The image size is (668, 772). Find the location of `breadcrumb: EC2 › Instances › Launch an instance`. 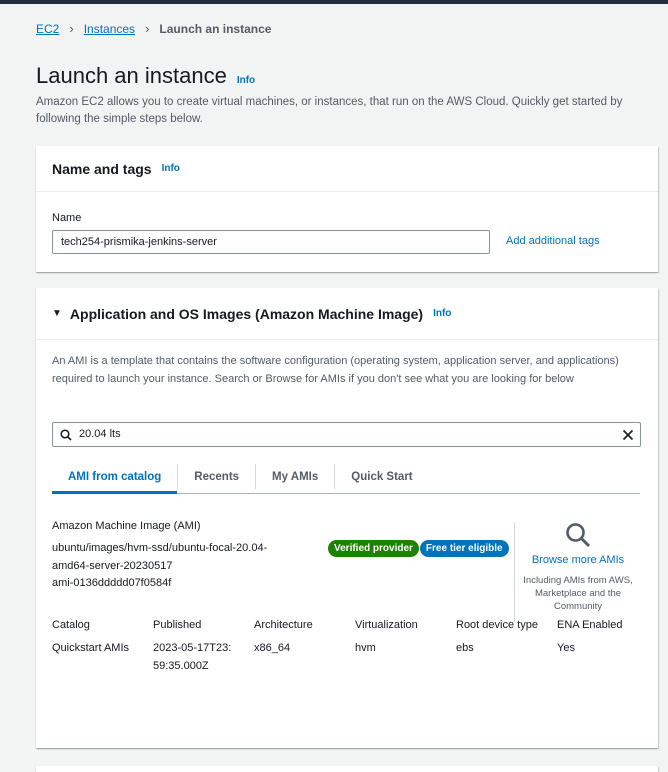

breadcrumb: EC2 › Instances › Launch an instance is located at coordinates (153, 28).